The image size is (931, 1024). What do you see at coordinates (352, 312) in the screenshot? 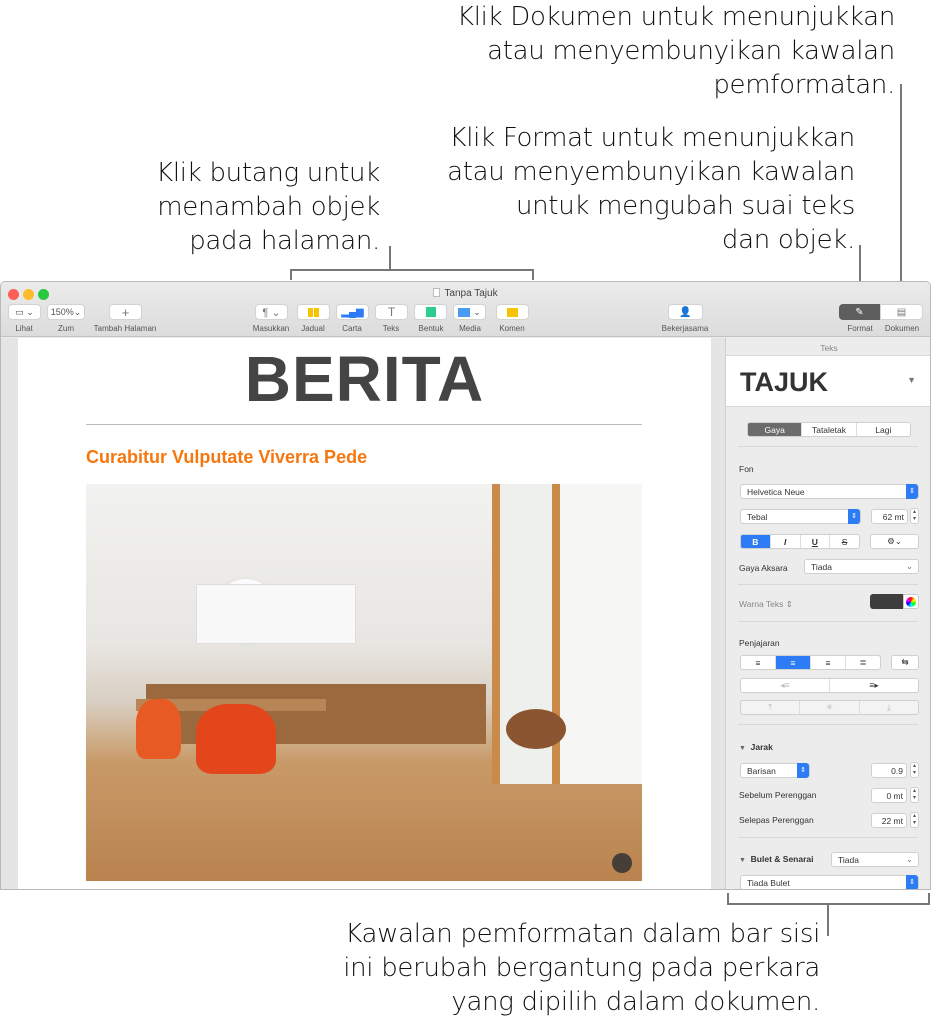
I see `chart-button: ▂▄▆` at bounding box center [352, 312].